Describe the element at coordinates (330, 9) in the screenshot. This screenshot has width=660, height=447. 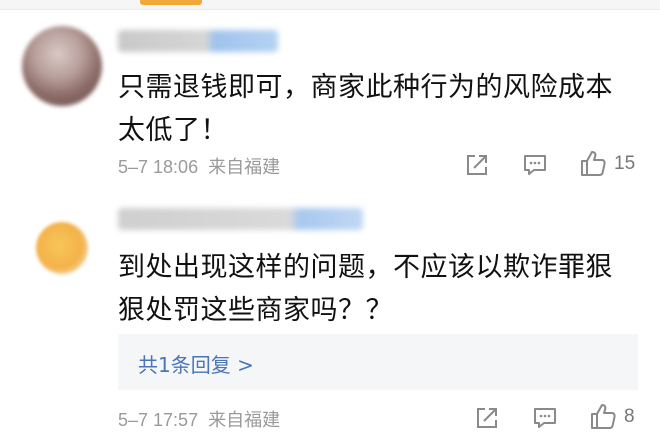
I see `divider` at that location.